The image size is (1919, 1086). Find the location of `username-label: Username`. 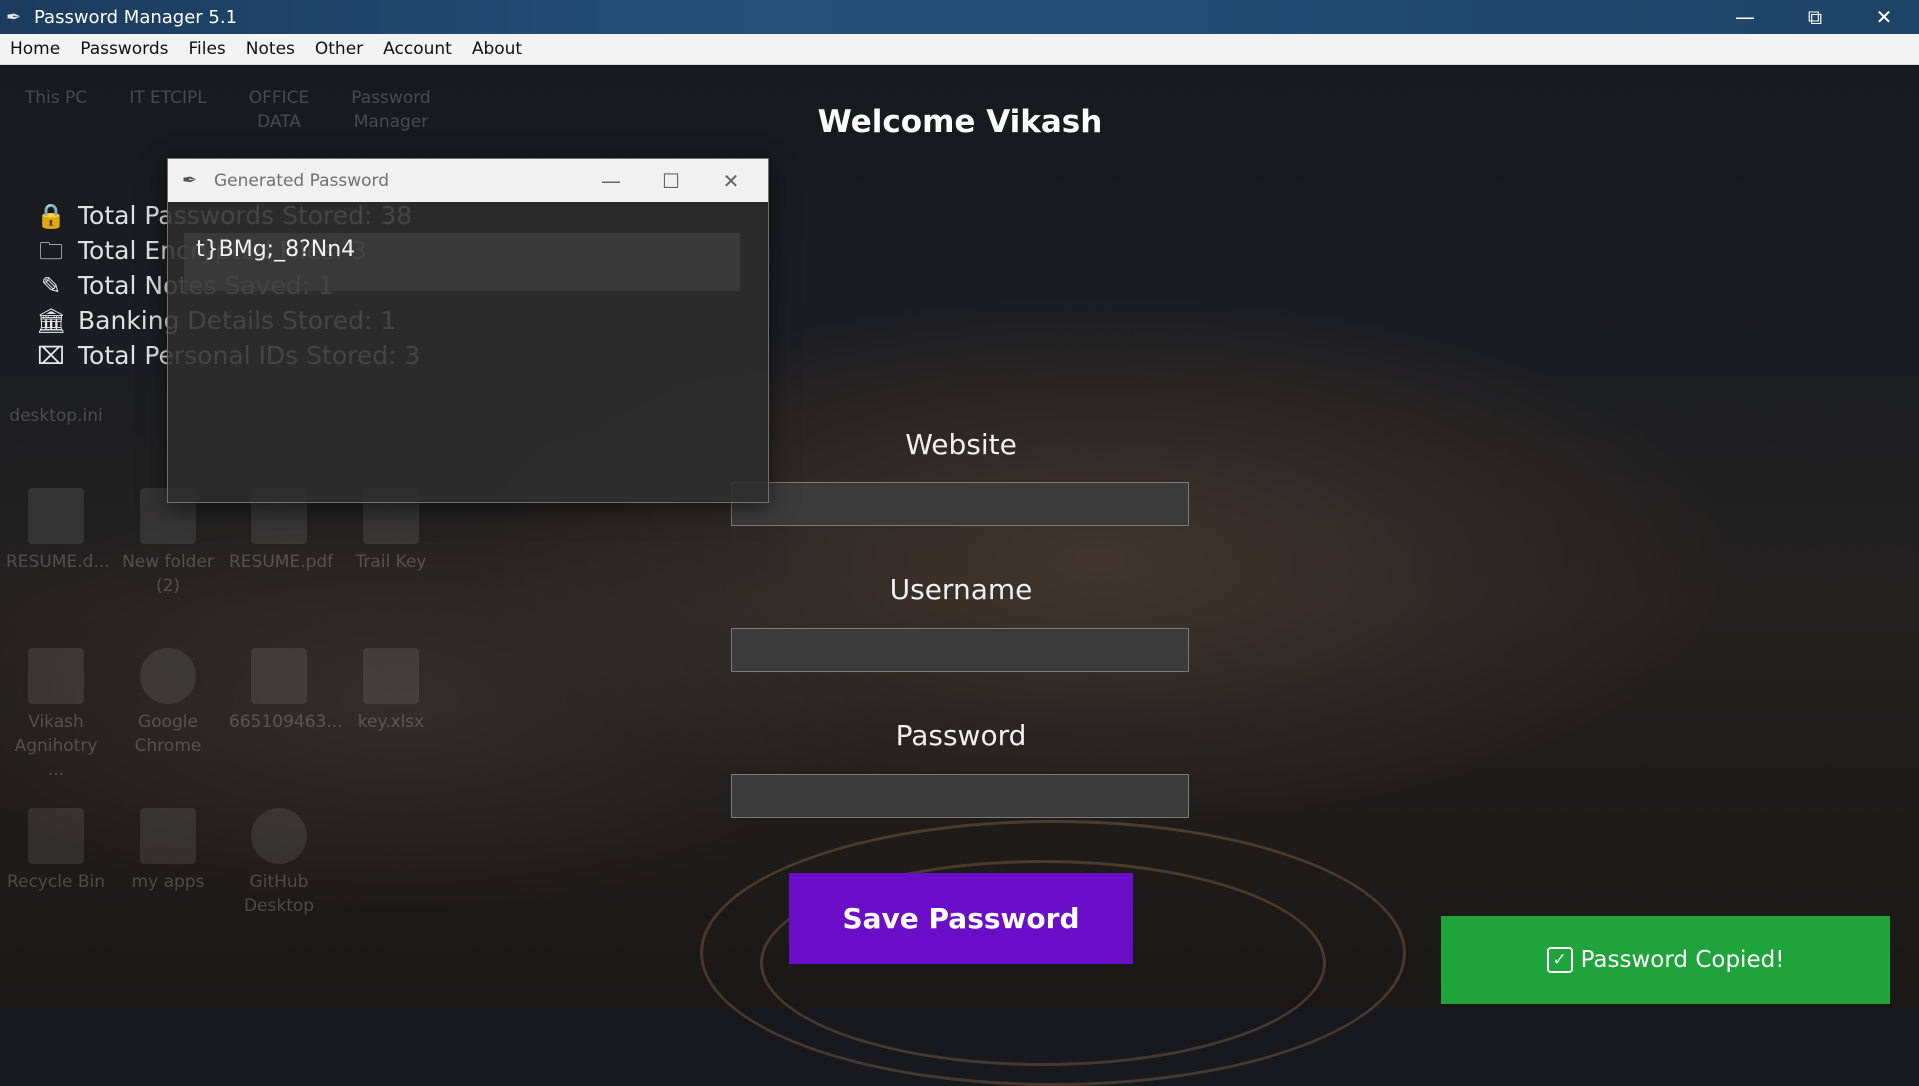

username-label: Username is located at coordinates (961, 589).